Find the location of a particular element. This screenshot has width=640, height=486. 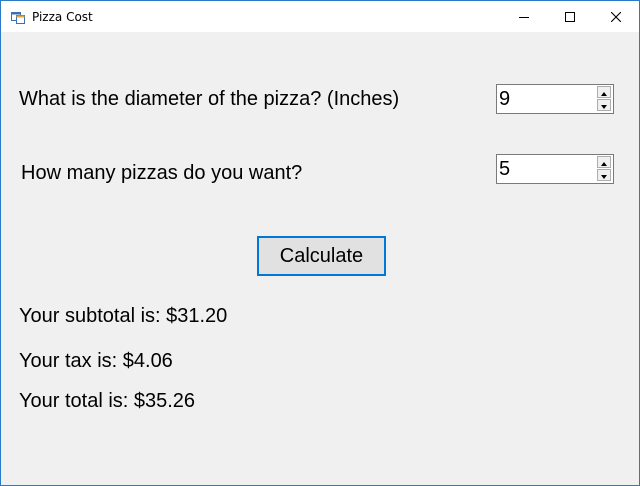

count-spin-buttons is located at coordinates (604, 169).